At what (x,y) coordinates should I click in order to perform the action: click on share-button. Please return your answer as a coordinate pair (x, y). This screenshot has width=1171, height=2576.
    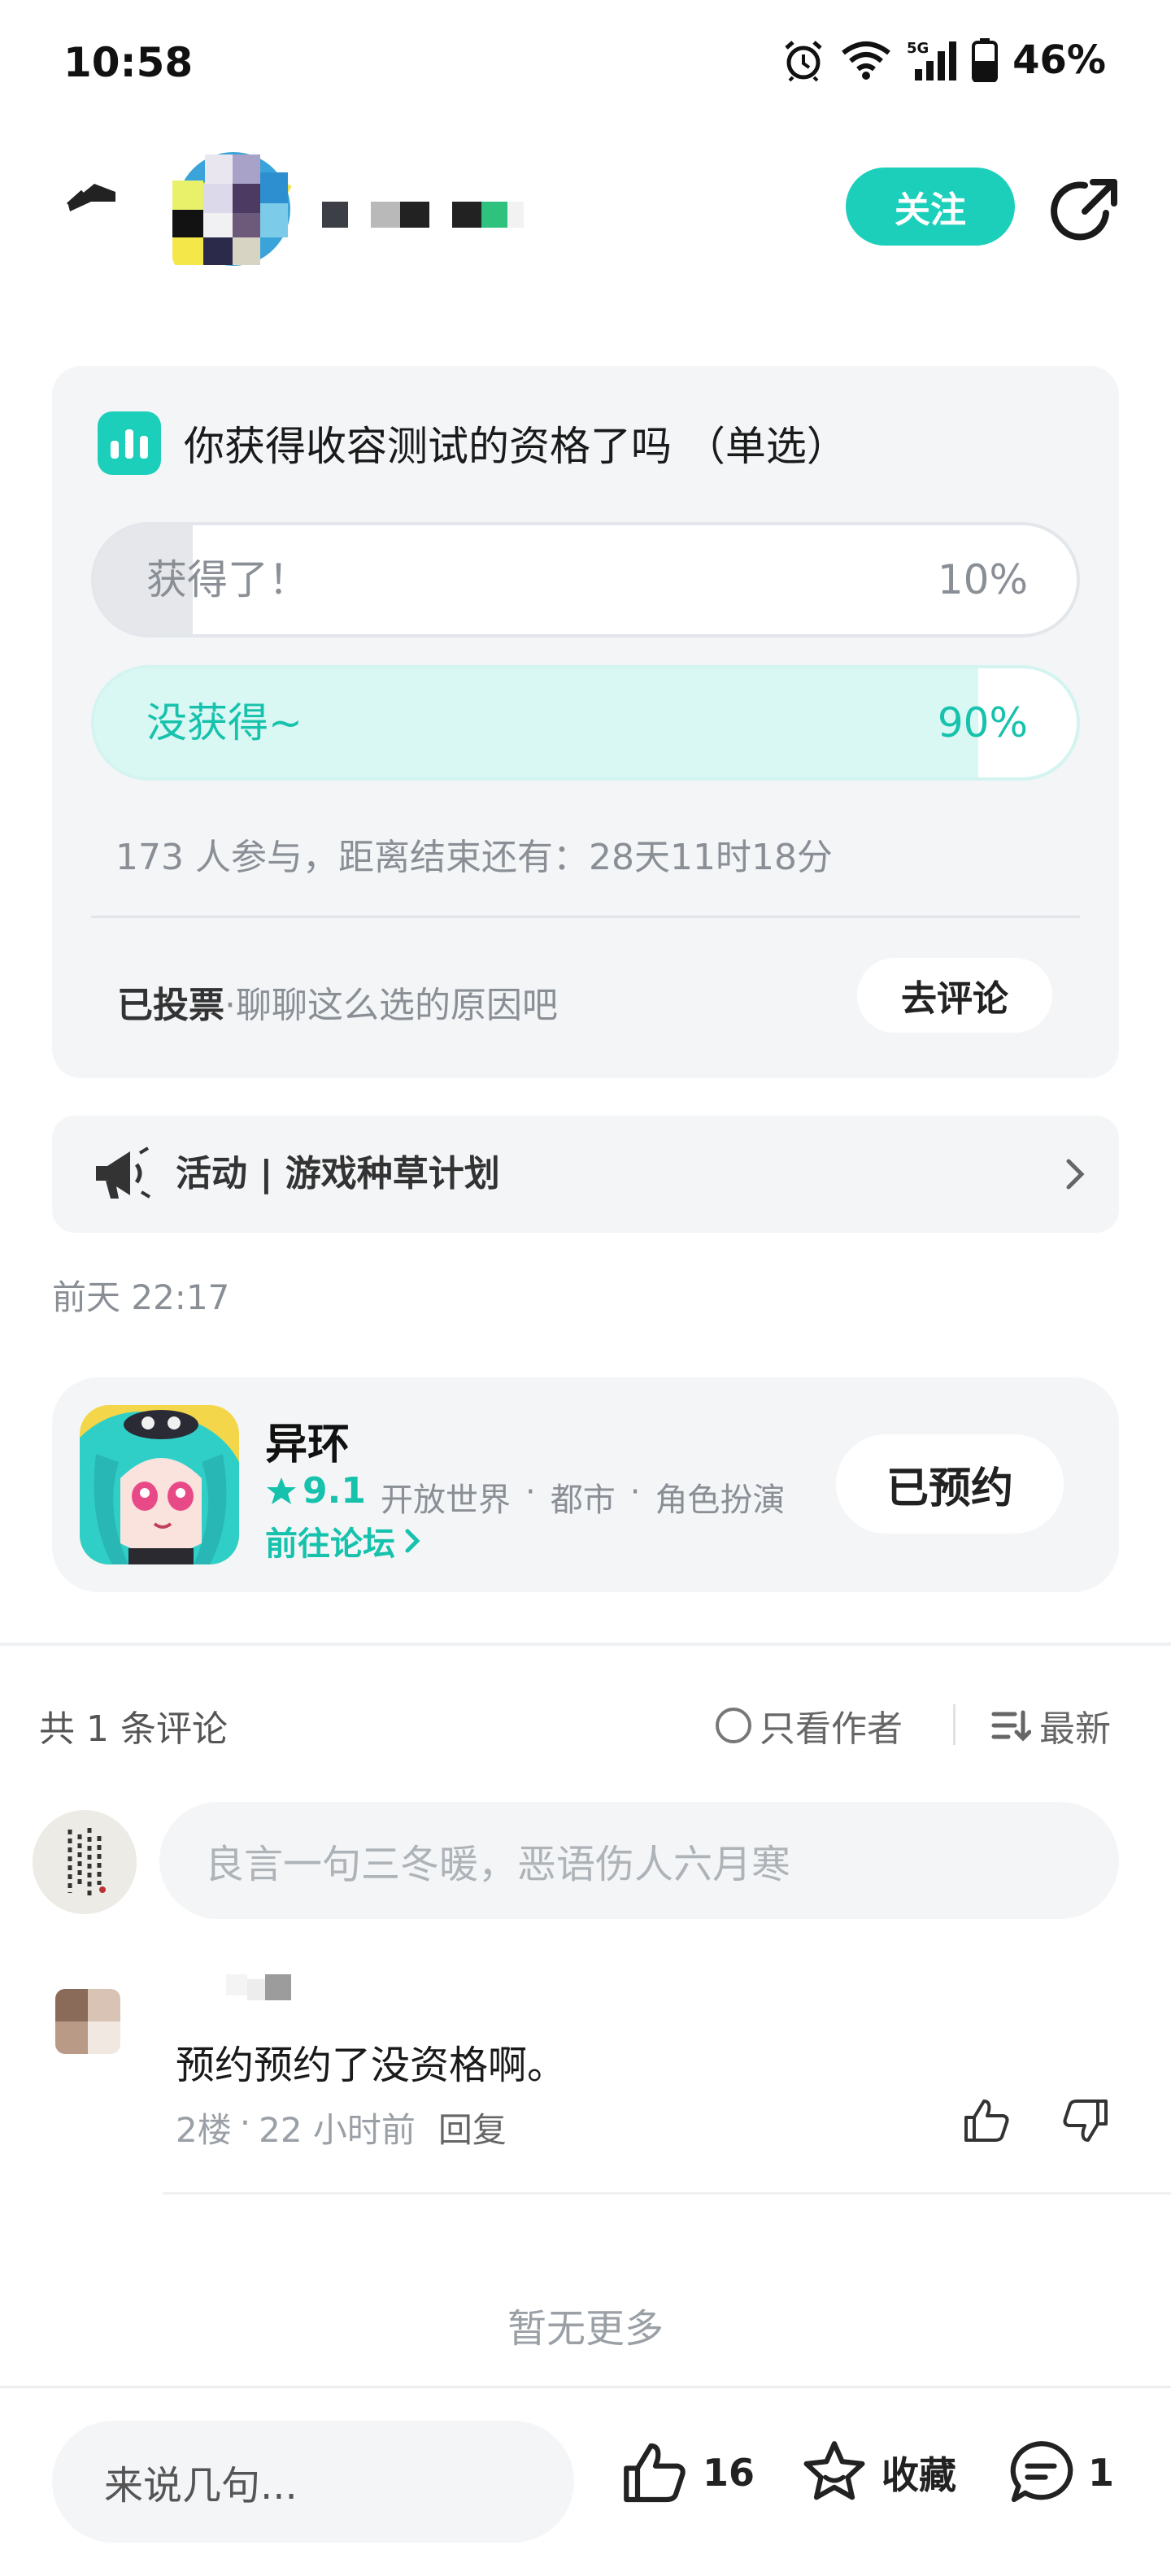
    Looking at the image, I should click on (1085, 211).